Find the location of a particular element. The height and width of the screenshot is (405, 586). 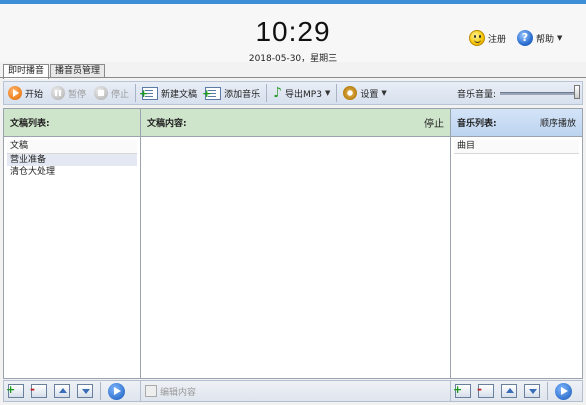

music-list-footer is located at coordinates (516, 391).